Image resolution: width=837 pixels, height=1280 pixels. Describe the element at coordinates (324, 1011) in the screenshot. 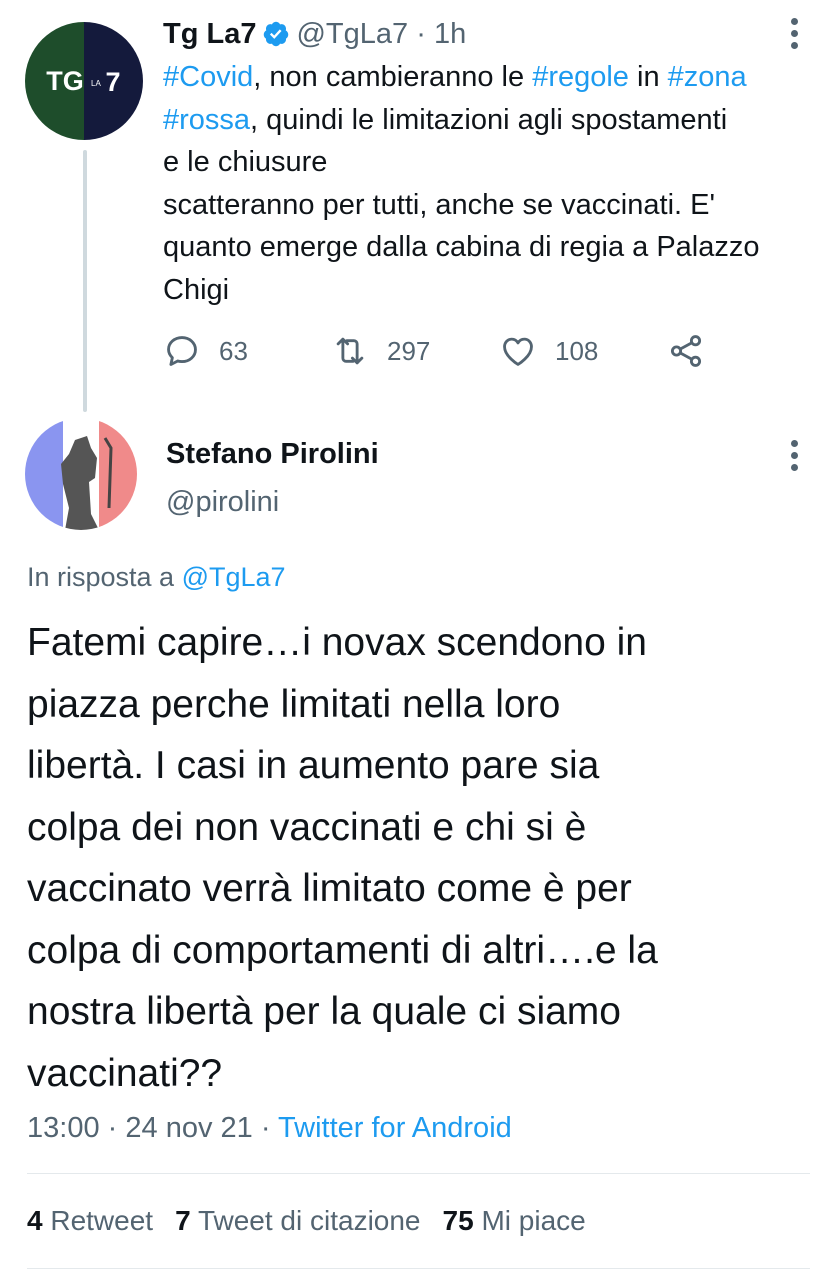

I see `reply-text-line: nostra libertà per la quale ci siamo` at that location.